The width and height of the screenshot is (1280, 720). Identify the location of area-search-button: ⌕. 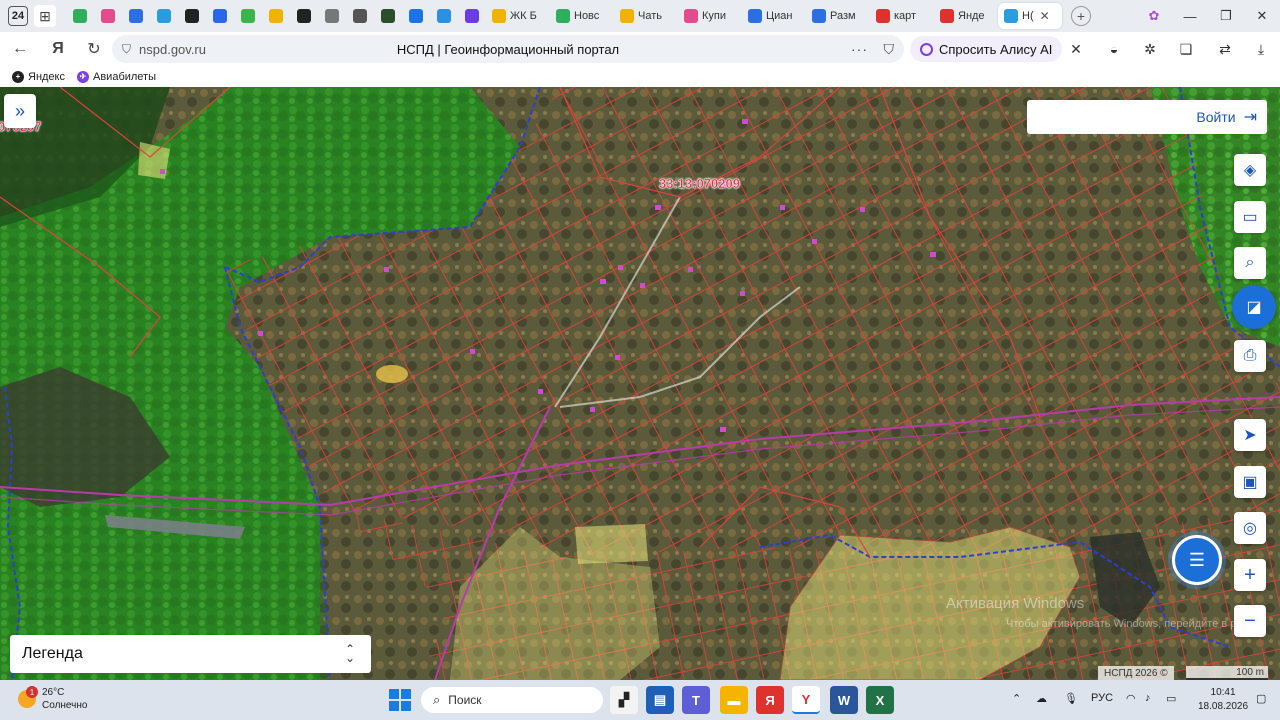
(1250, 263).